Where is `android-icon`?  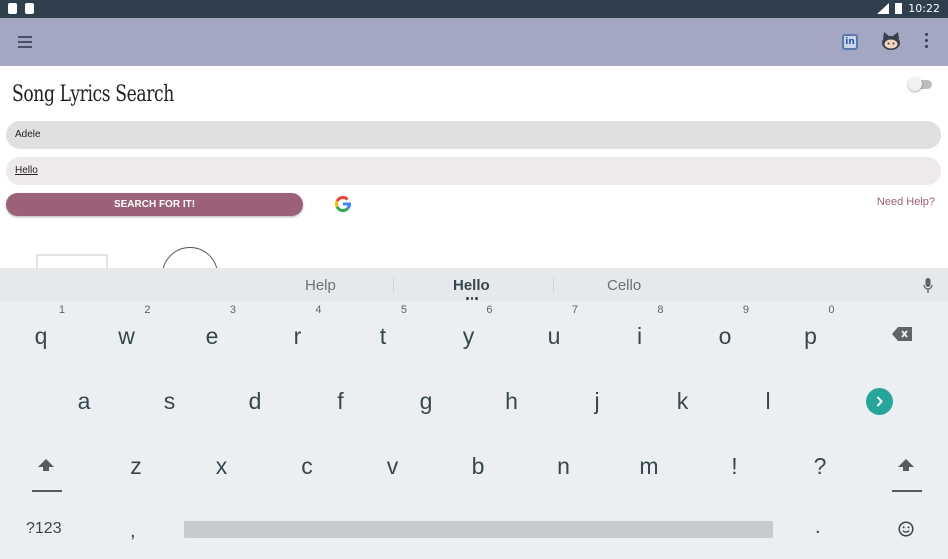
android-icon is located at coordinates (29, 8).